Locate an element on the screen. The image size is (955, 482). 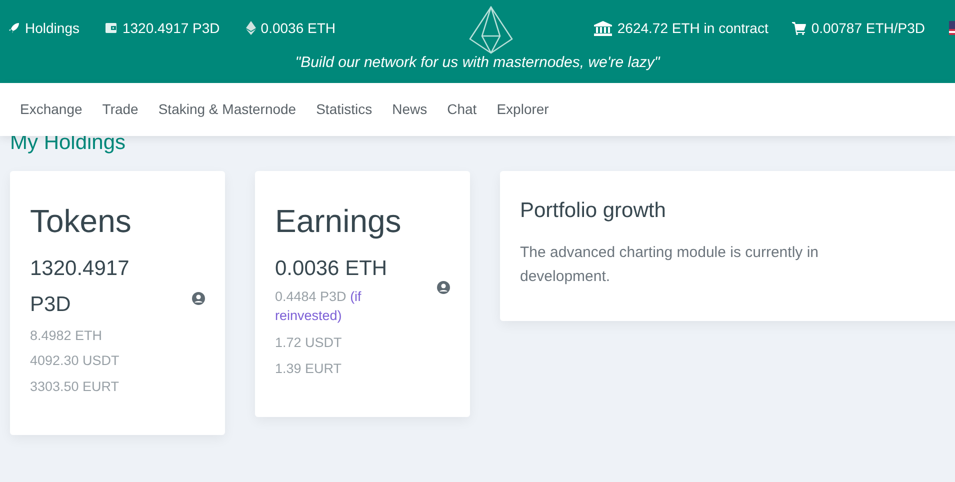
conversion-text: 4092.30 USDT is located at coordinates (75, 361).